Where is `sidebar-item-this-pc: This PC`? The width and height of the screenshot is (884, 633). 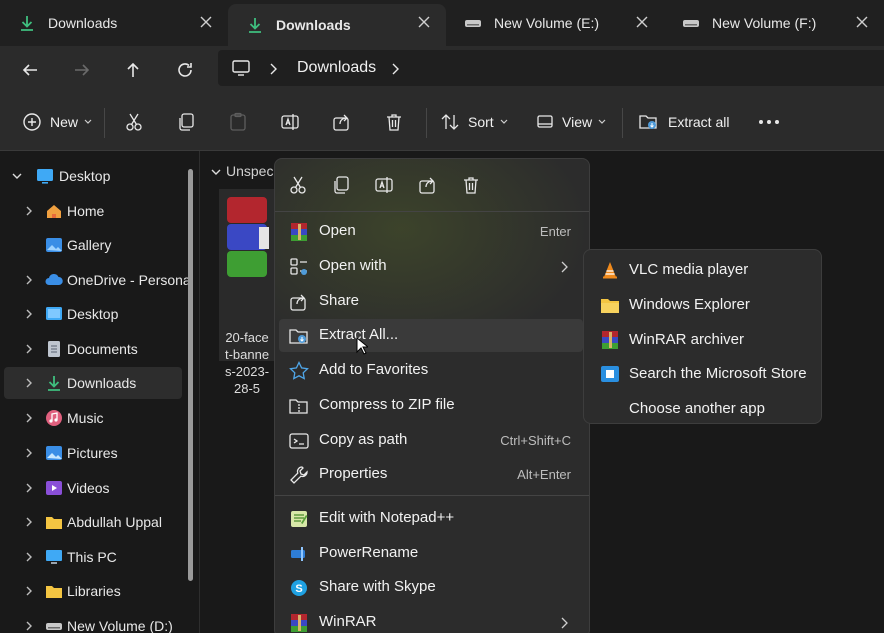
sidebar-item-this-pc: This PC is located at coordinates (93, 557).